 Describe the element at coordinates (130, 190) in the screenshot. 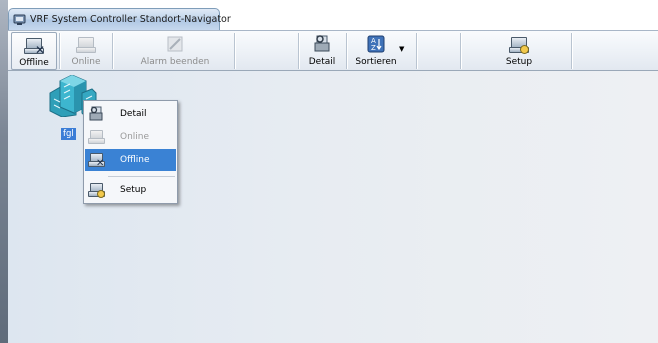

I see `menu-item-setup: Setup` at that location.